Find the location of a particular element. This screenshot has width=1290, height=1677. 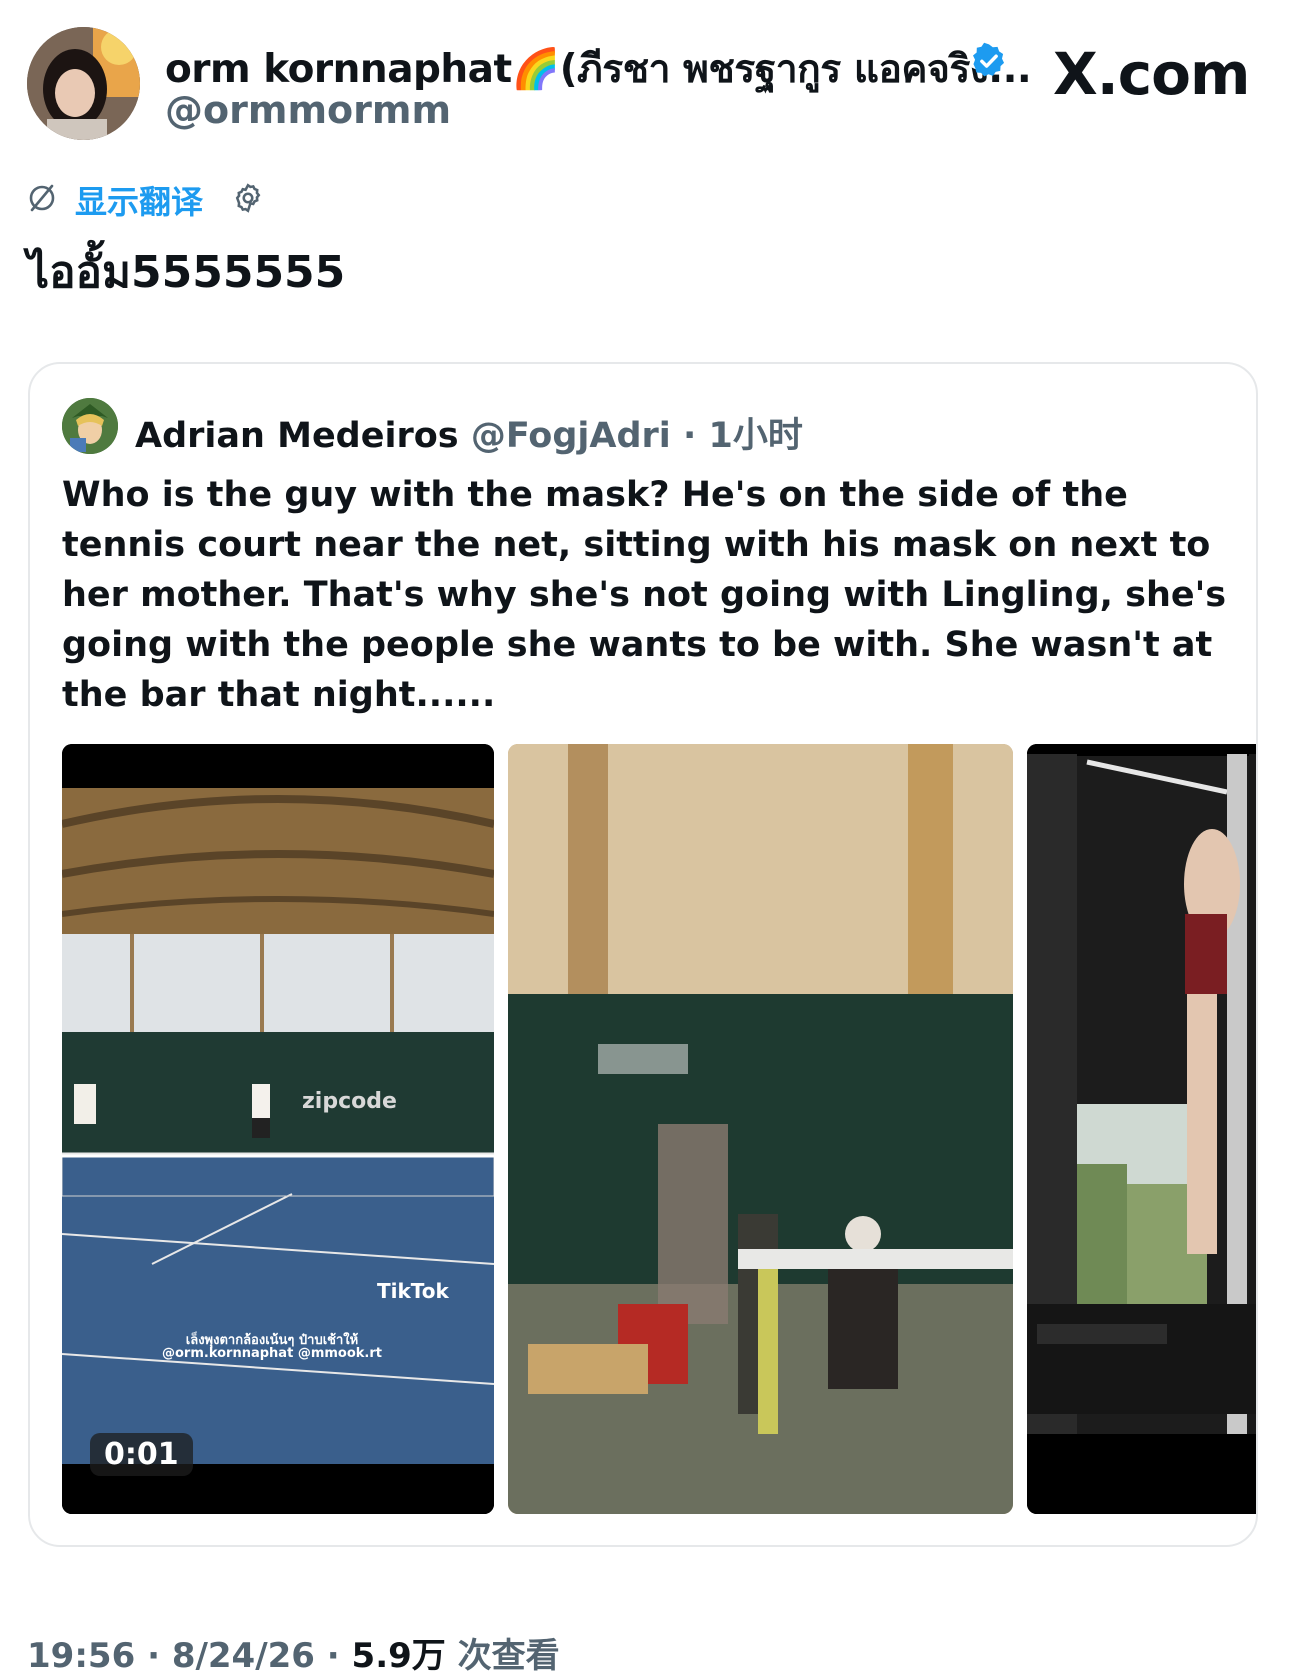

author-handle: @ormmormm is located at coordinates (308, 110).